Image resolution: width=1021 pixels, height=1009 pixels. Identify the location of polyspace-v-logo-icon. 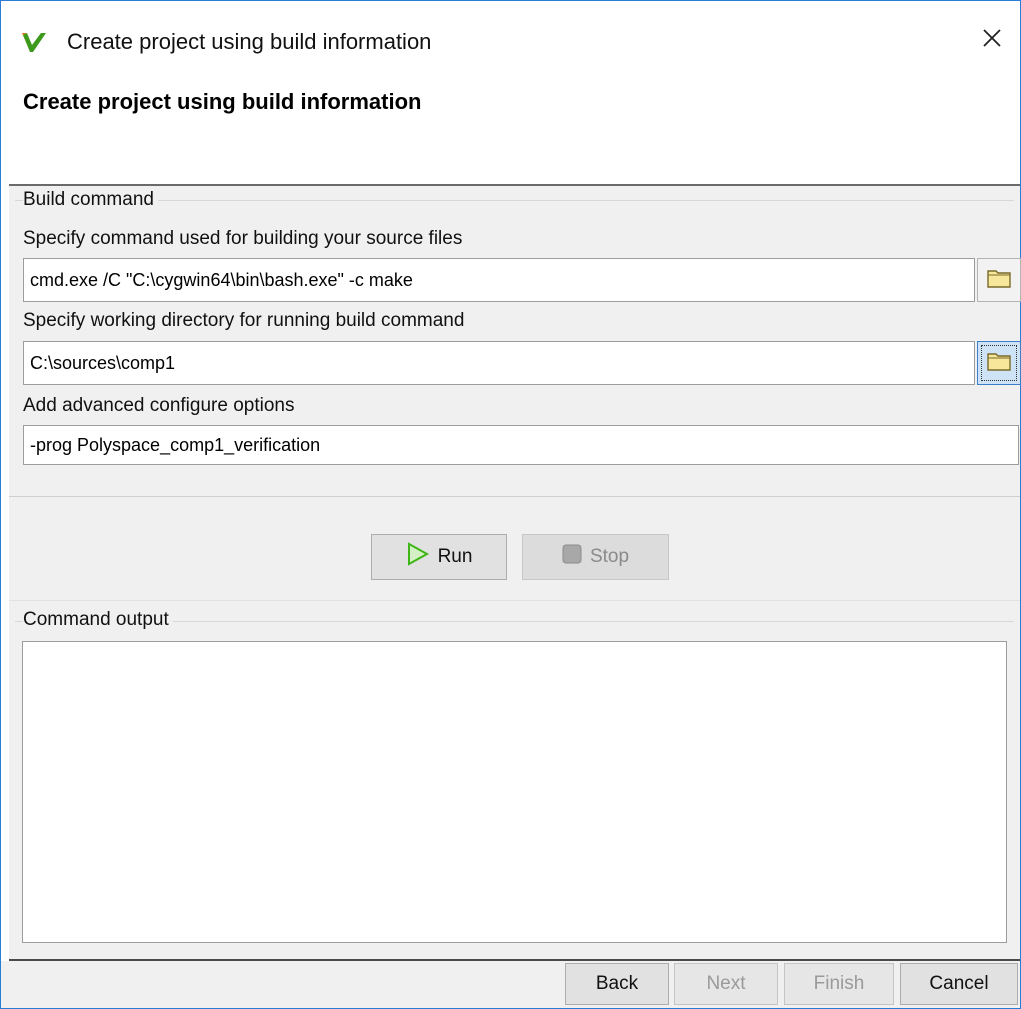
(34, 42).